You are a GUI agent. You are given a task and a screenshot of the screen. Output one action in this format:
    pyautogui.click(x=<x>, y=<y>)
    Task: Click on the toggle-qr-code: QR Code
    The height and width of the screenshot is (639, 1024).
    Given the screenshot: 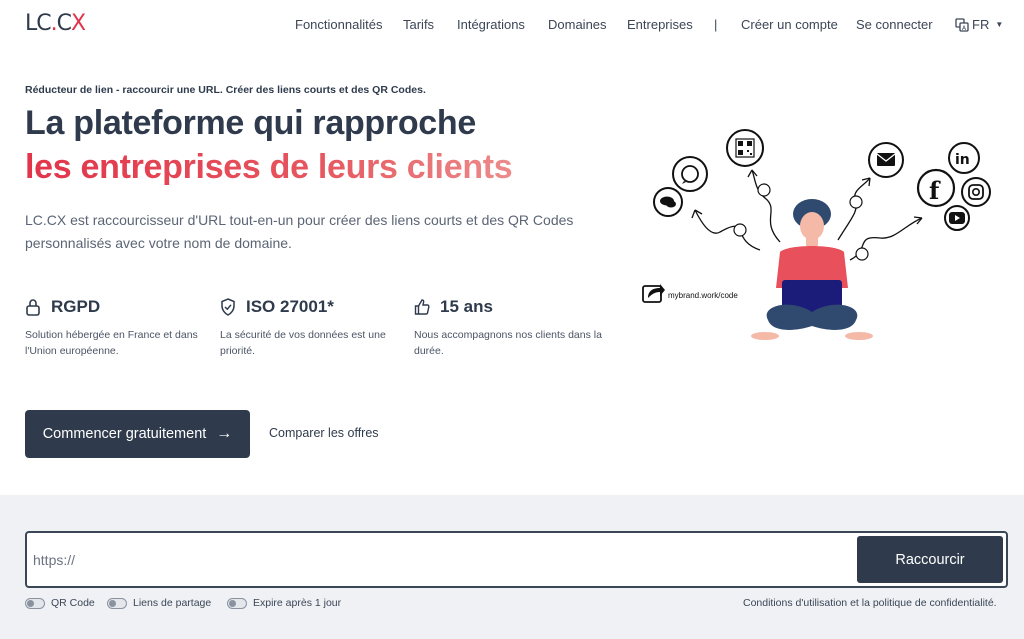 What is the action you would take?
    pyautogui.click(x=60, y=603)
    